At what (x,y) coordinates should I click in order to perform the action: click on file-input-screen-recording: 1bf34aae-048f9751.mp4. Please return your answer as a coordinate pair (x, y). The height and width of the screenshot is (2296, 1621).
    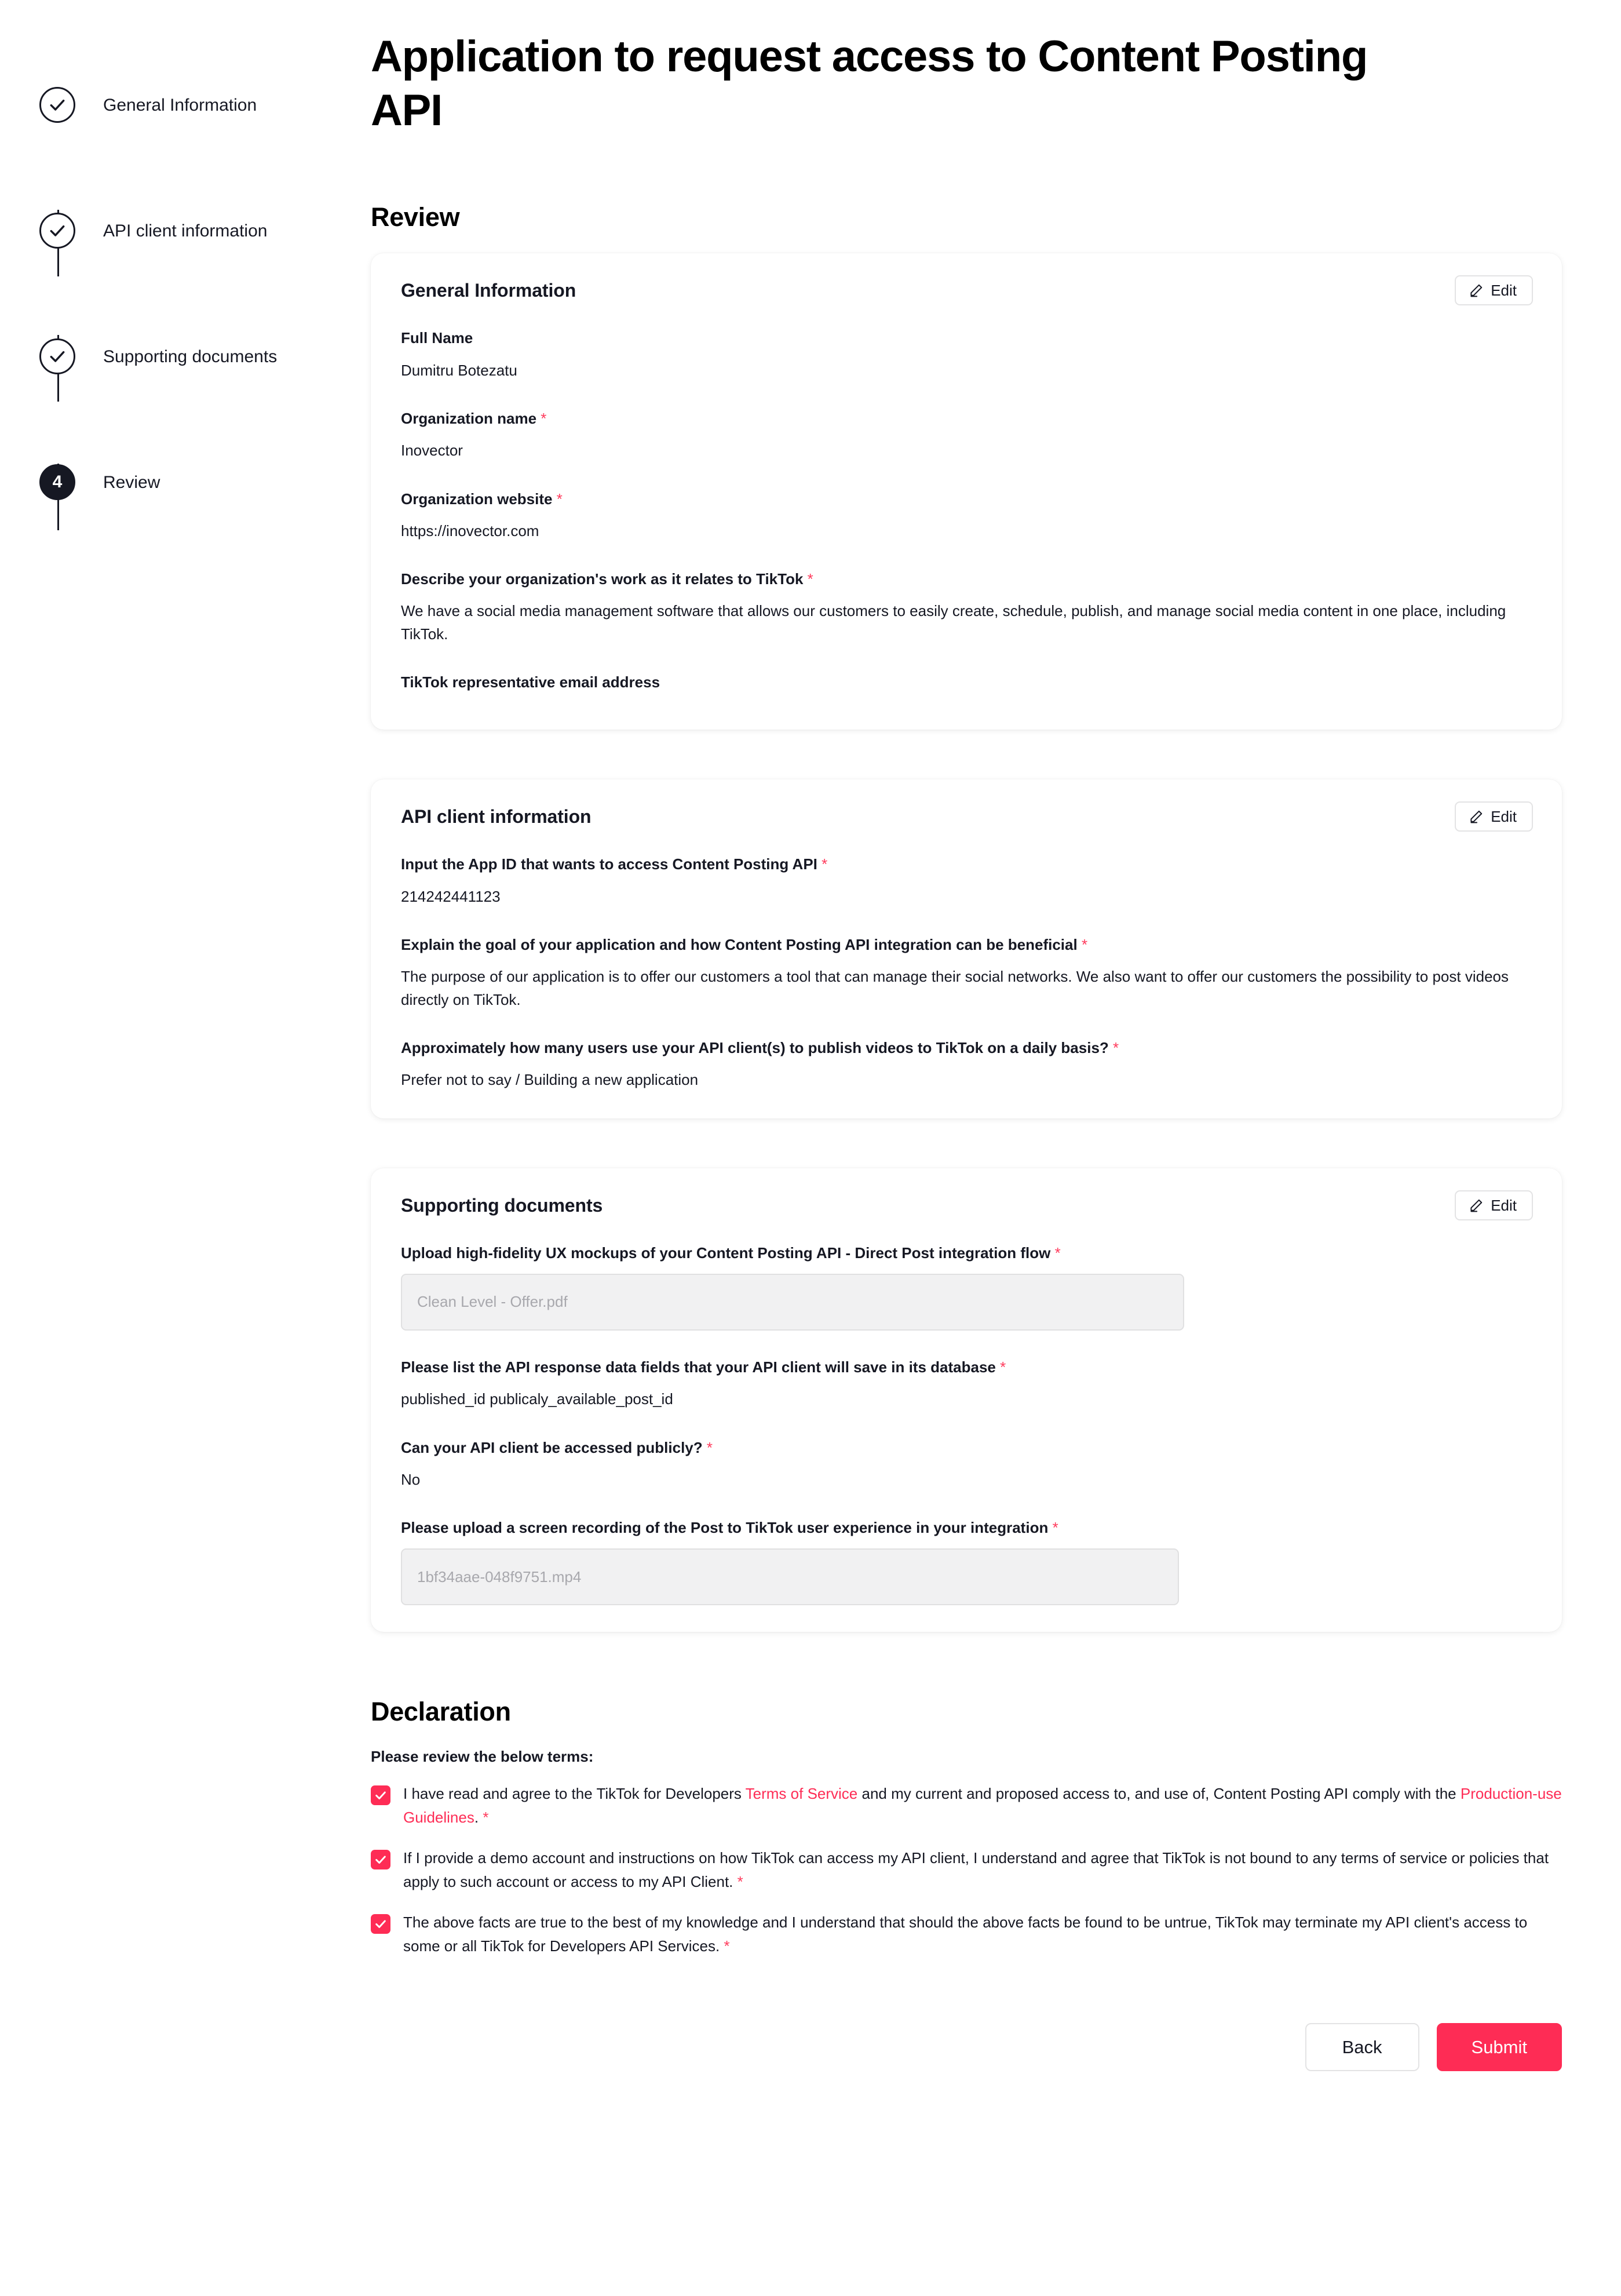
    Looking at the image, I should click on (790, 1577).